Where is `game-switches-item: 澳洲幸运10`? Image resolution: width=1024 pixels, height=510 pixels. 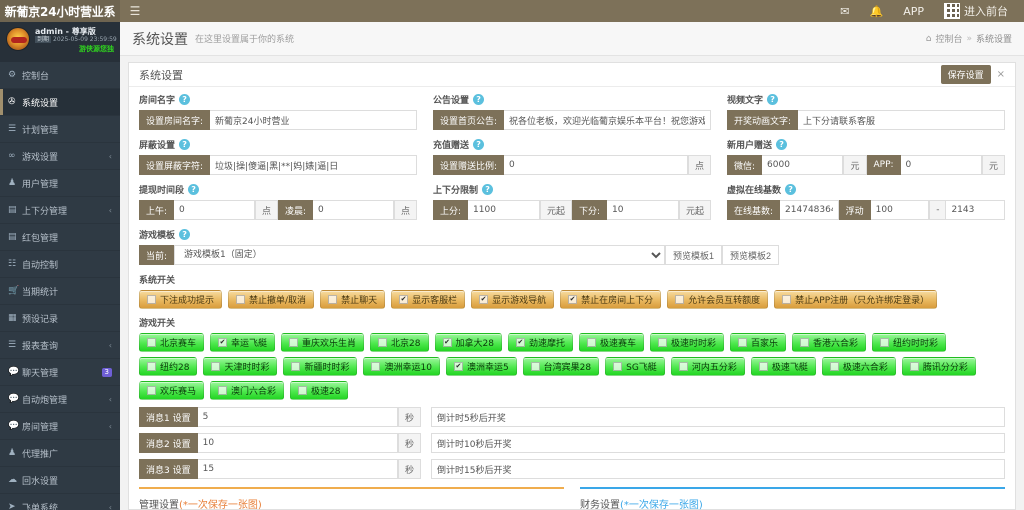 game-switches-item: 澳洲幸运10 is located at coordinates (401, 366).